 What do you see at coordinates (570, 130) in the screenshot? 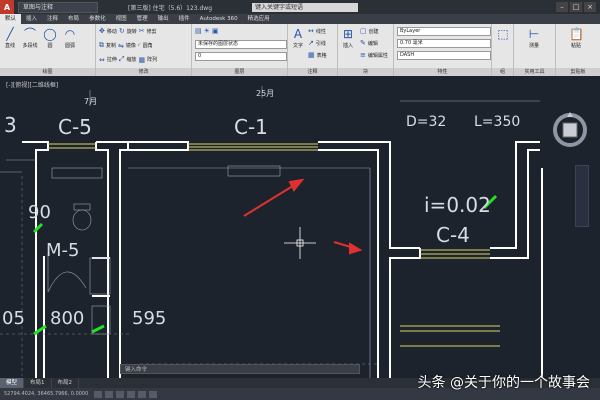
I see `viewcube-icon` at bounding box center [570, 130].